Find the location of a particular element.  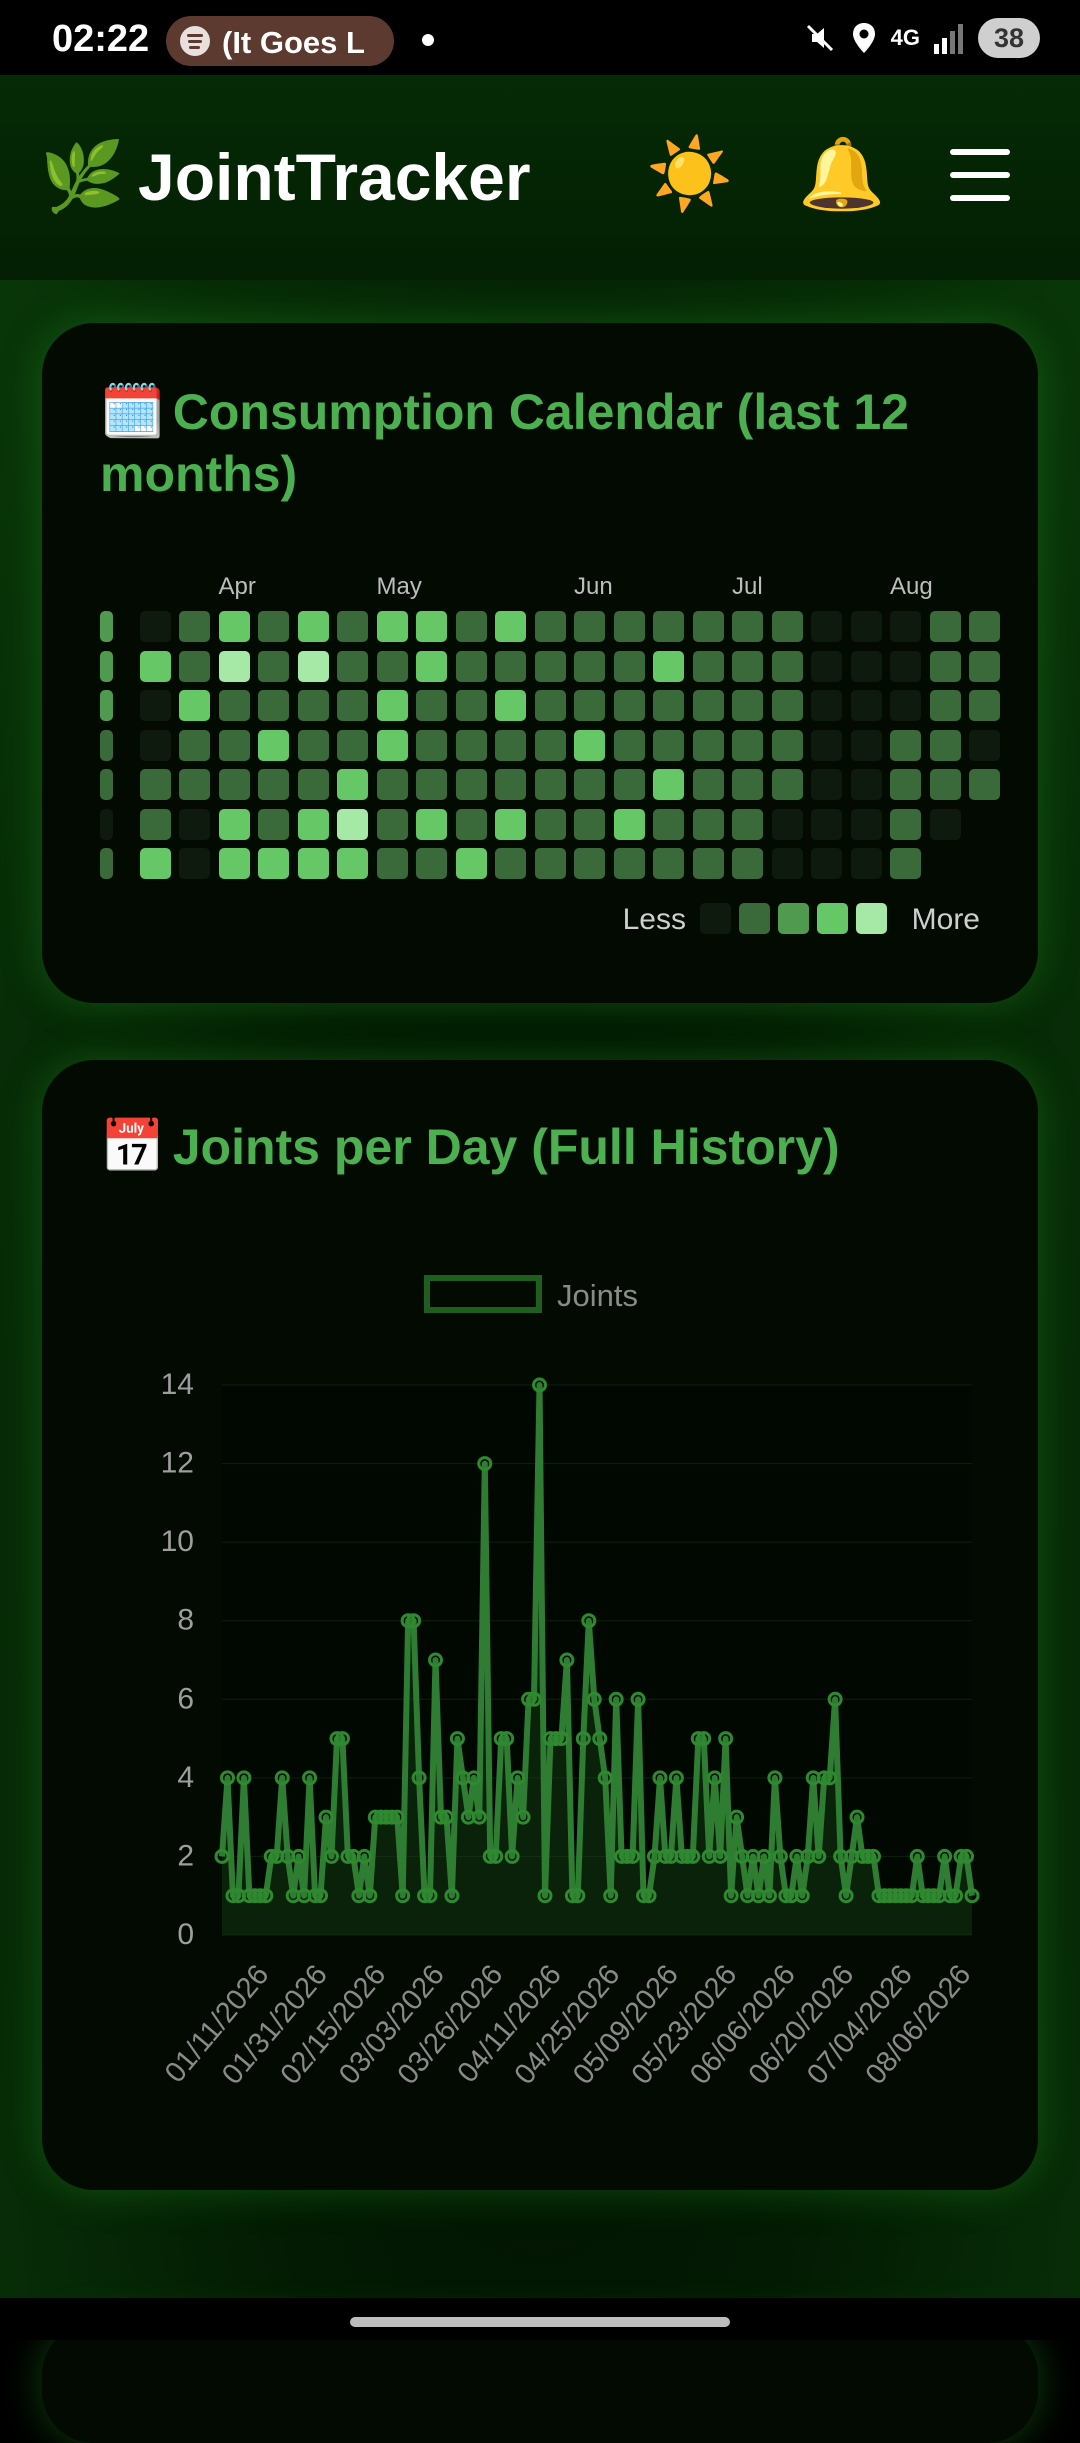

notifications-button: 🔔 is located at coordinates (841, 175).